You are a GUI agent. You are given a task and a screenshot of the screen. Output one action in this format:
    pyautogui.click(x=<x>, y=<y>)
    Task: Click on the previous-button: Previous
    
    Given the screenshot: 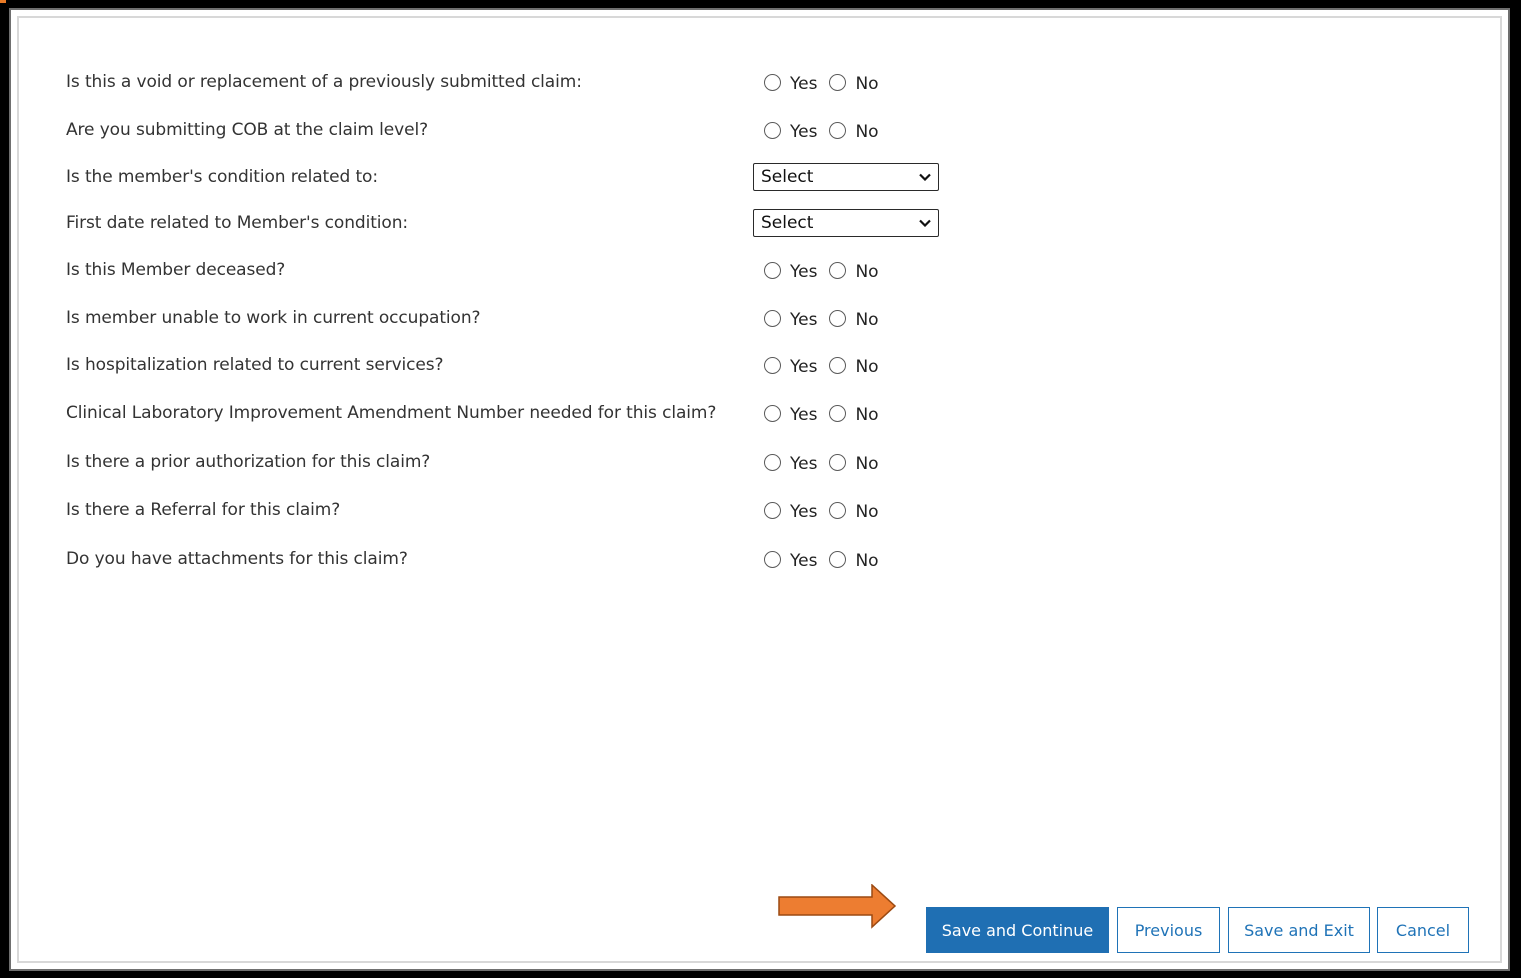 What is the action you would take?
    pyautogui.click(x=1168, y=930)
    